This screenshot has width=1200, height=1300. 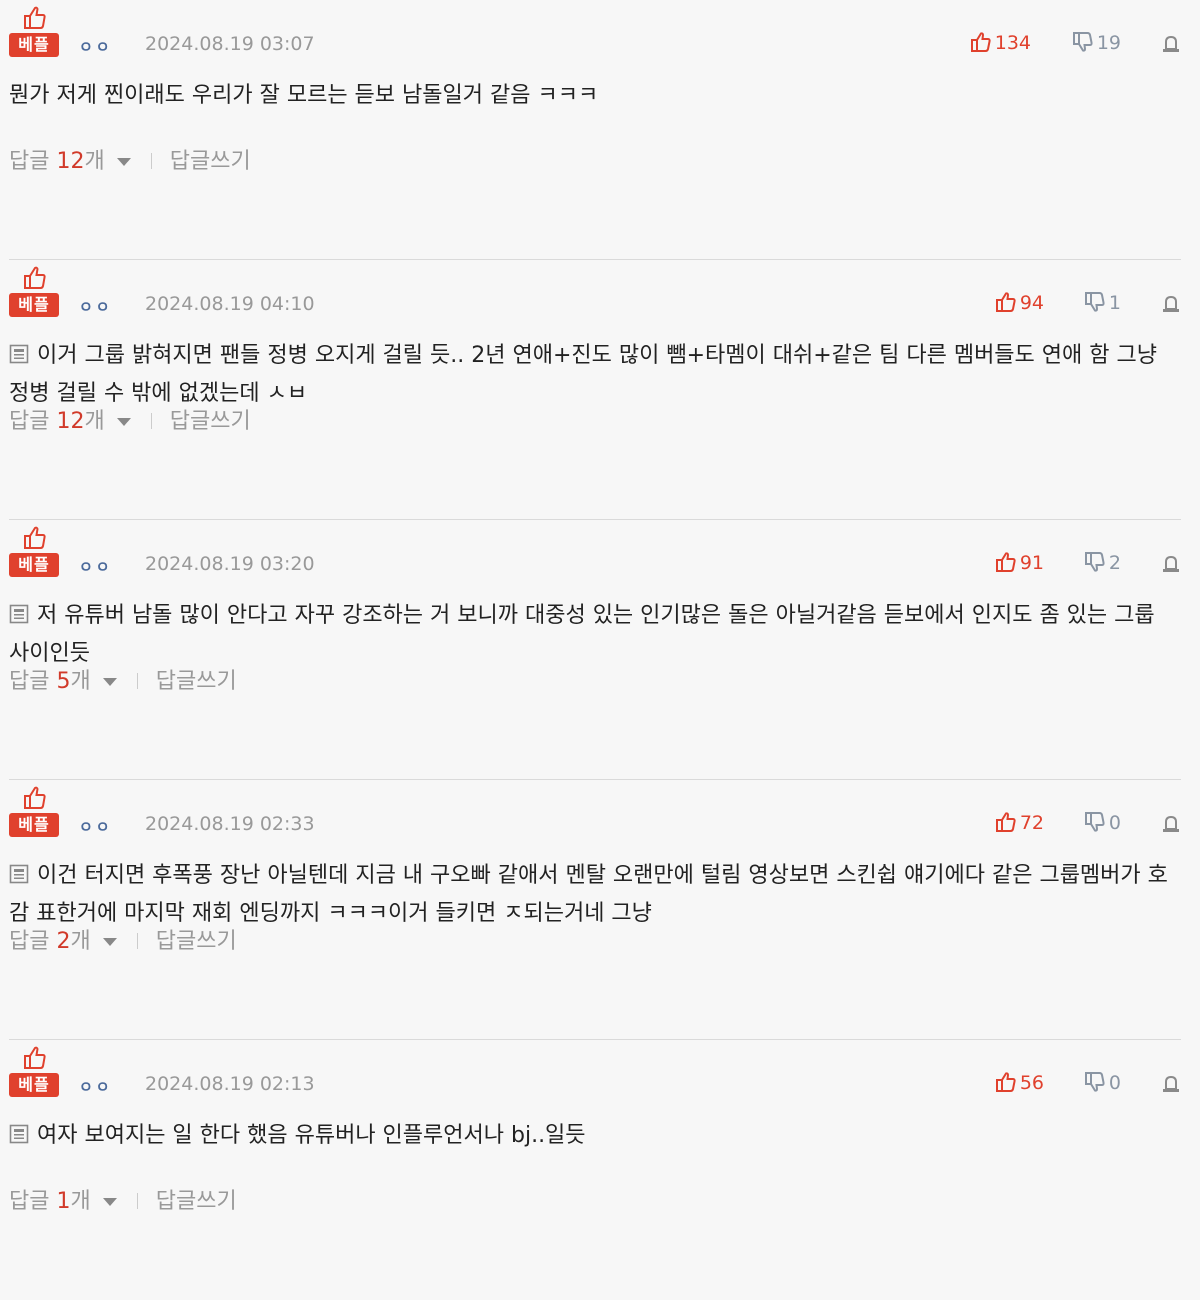 I want to click on vote-area: 91 2, so click(x=1076, y=565).